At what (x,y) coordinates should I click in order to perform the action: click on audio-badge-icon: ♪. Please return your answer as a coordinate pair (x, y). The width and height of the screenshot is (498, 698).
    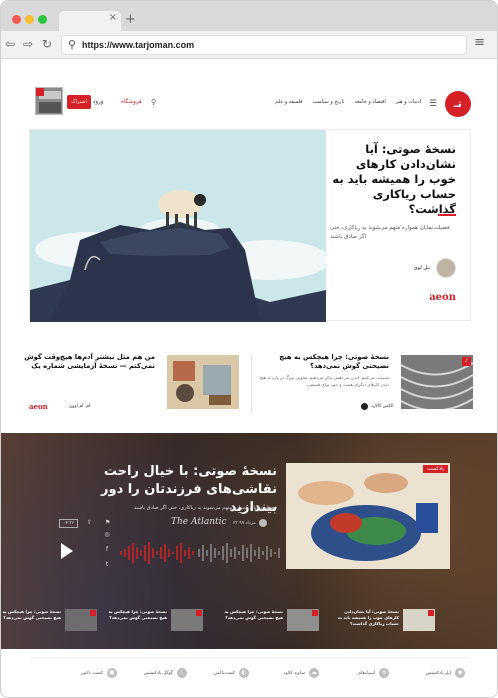
    Looking at the image, I should click on (466, 361).